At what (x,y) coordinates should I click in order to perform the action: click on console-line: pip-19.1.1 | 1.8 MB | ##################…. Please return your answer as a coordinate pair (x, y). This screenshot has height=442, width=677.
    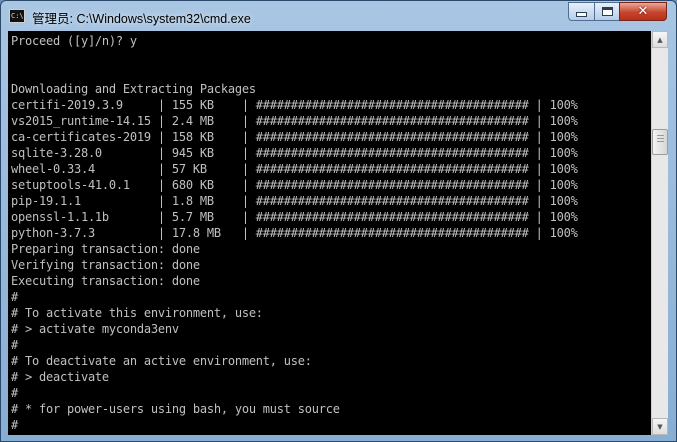
    Looking at the image, I should click on (294, 201).